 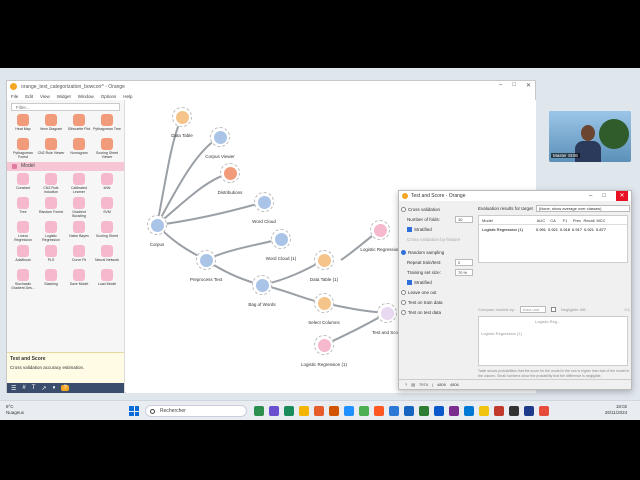 What do you see at coordinates (264, 202) in the screenshot?
I see `node-word-cloud` at bounding box center [264, 202].